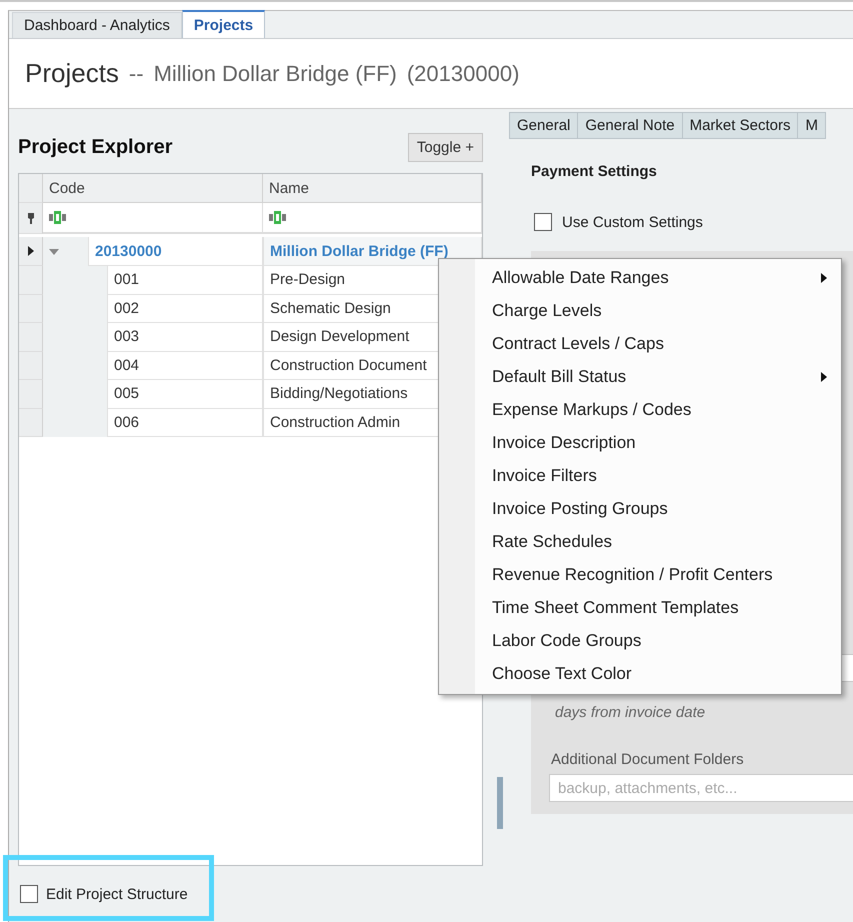 The height and width of the screenshot is (922, 853). What do you see at coordinates (153, 188) in the screenshot?
I see `column-header: Code` at bounding box center [153, 188].